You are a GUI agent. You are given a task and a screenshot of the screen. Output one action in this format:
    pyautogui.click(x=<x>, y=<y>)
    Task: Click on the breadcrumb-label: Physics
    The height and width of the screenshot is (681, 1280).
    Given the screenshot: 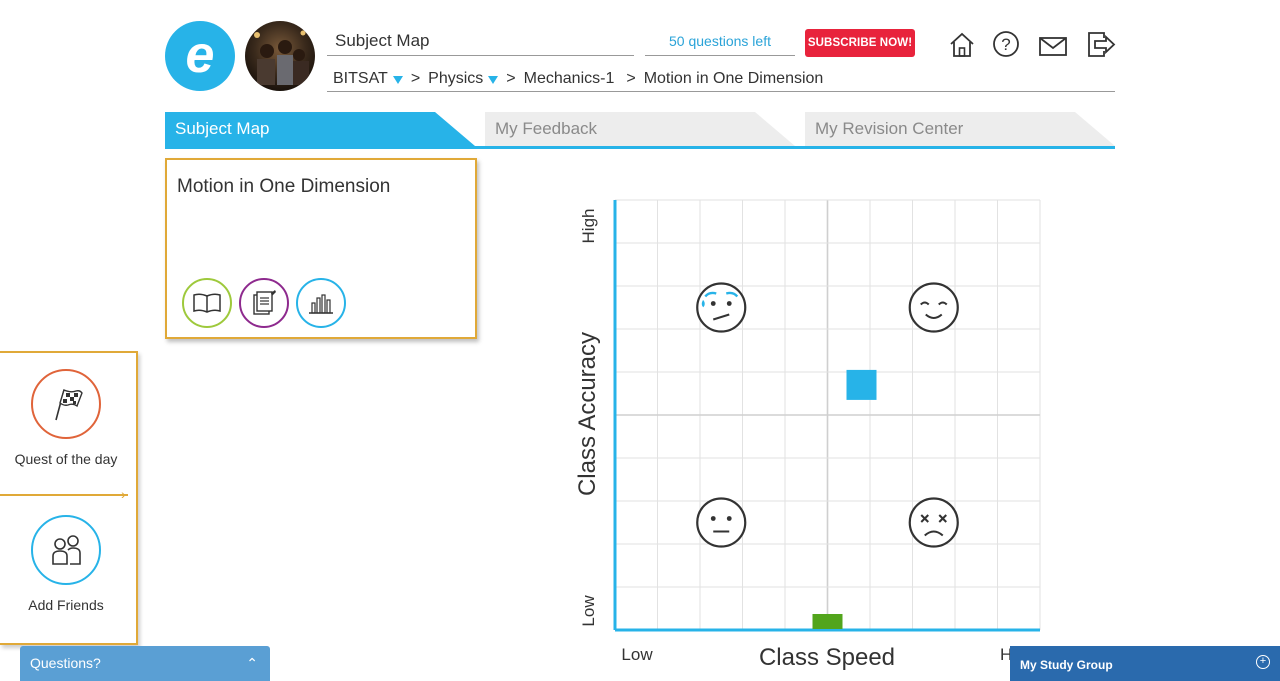 What is the action you would take?
    pyautogui.click(x=456, y=78)
    